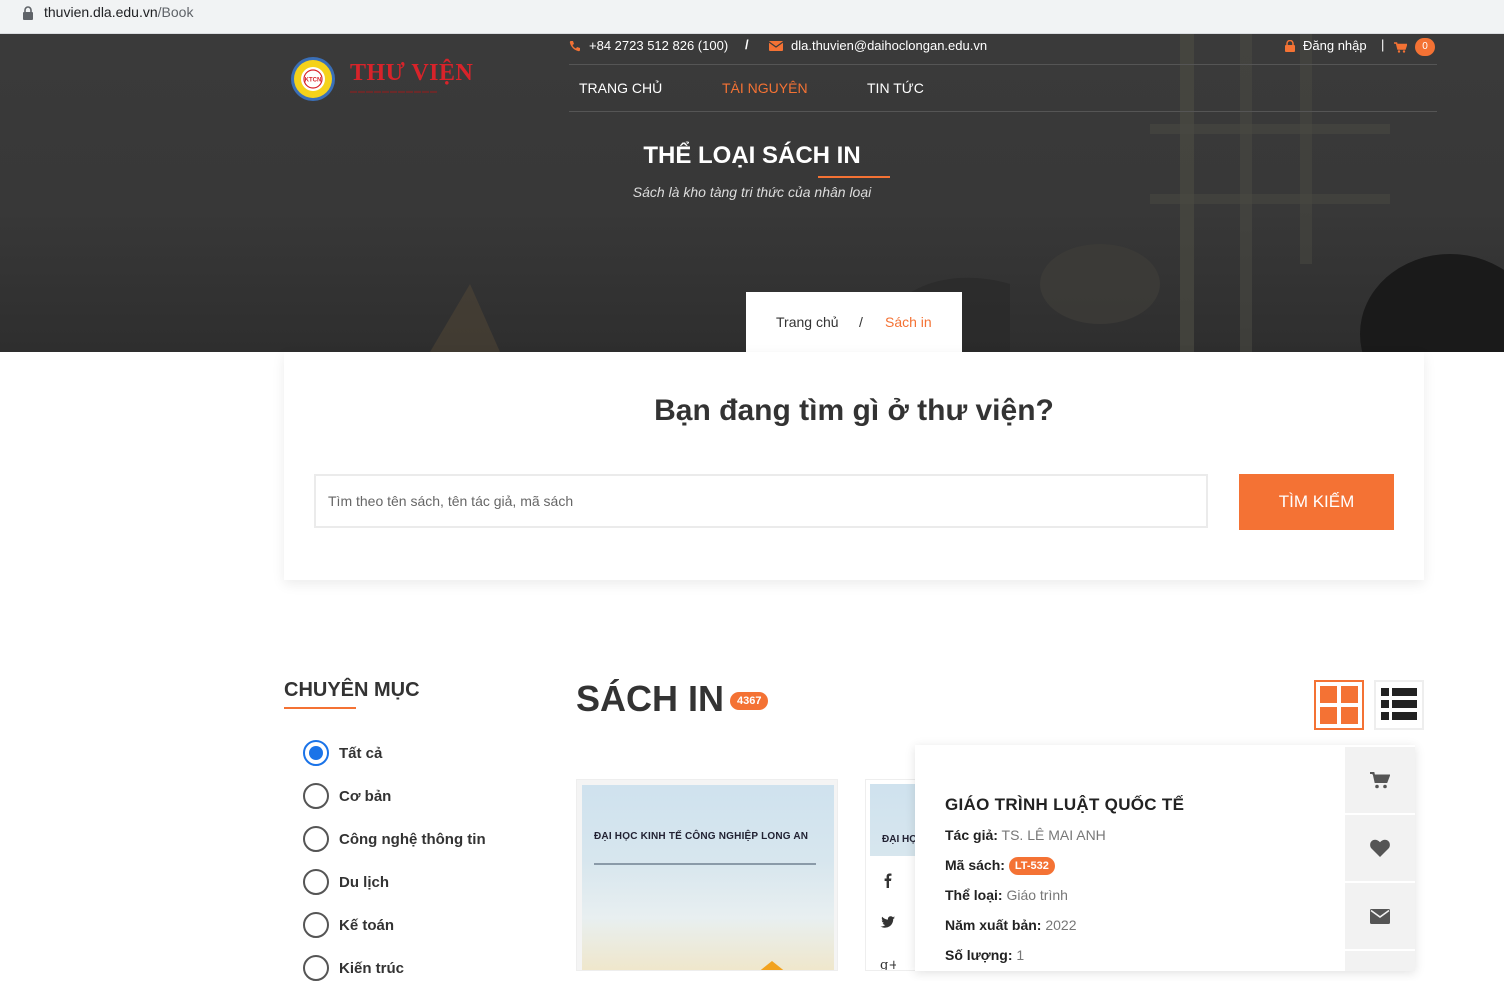 This screenshot has width=1504, height=981. I want to click on nav-item-news: TIN TỨC, so click(895, 88).